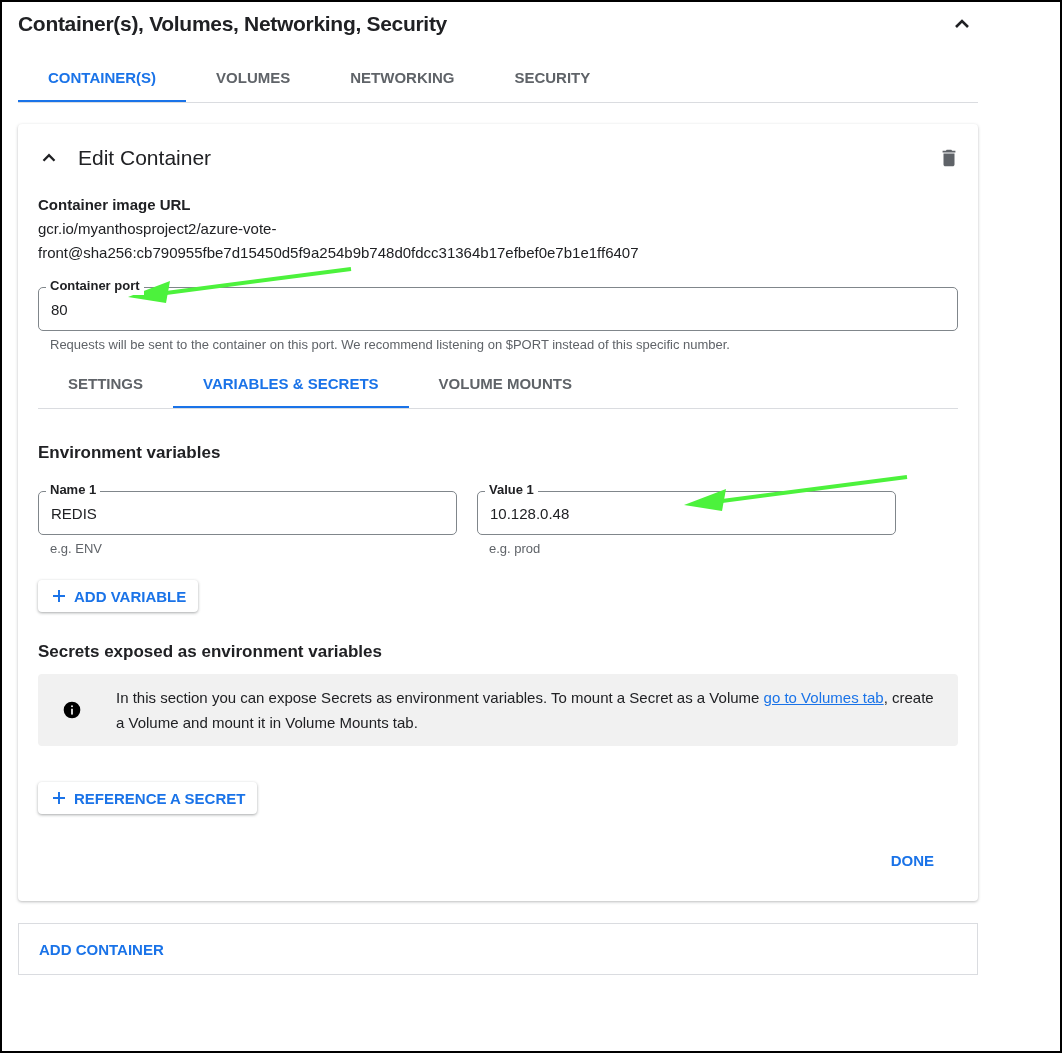  What do you see at coordinates (552, 79) in the screenshot?
I see `tab: SECURITY` at bounding box center [552, 79].